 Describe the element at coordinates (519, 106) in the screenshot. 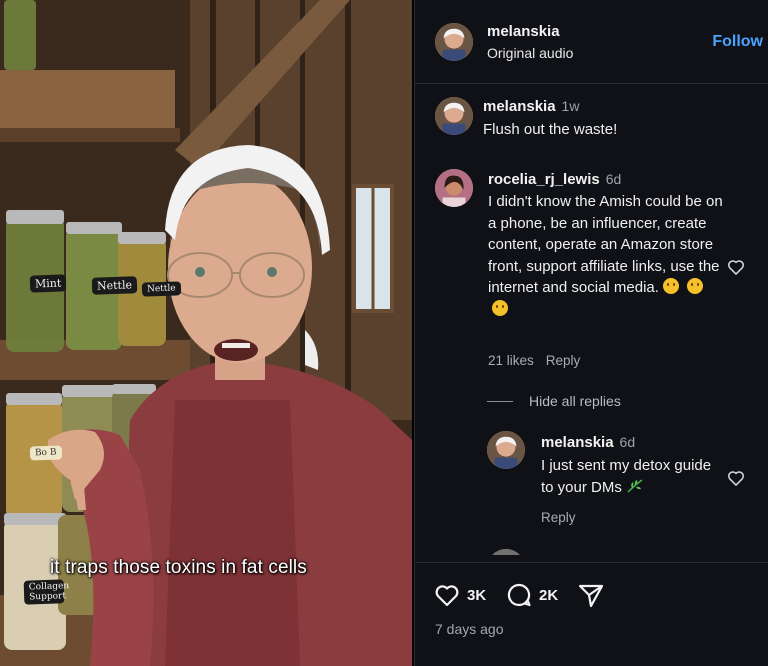

I see `comment-user: melanskia` at that location.